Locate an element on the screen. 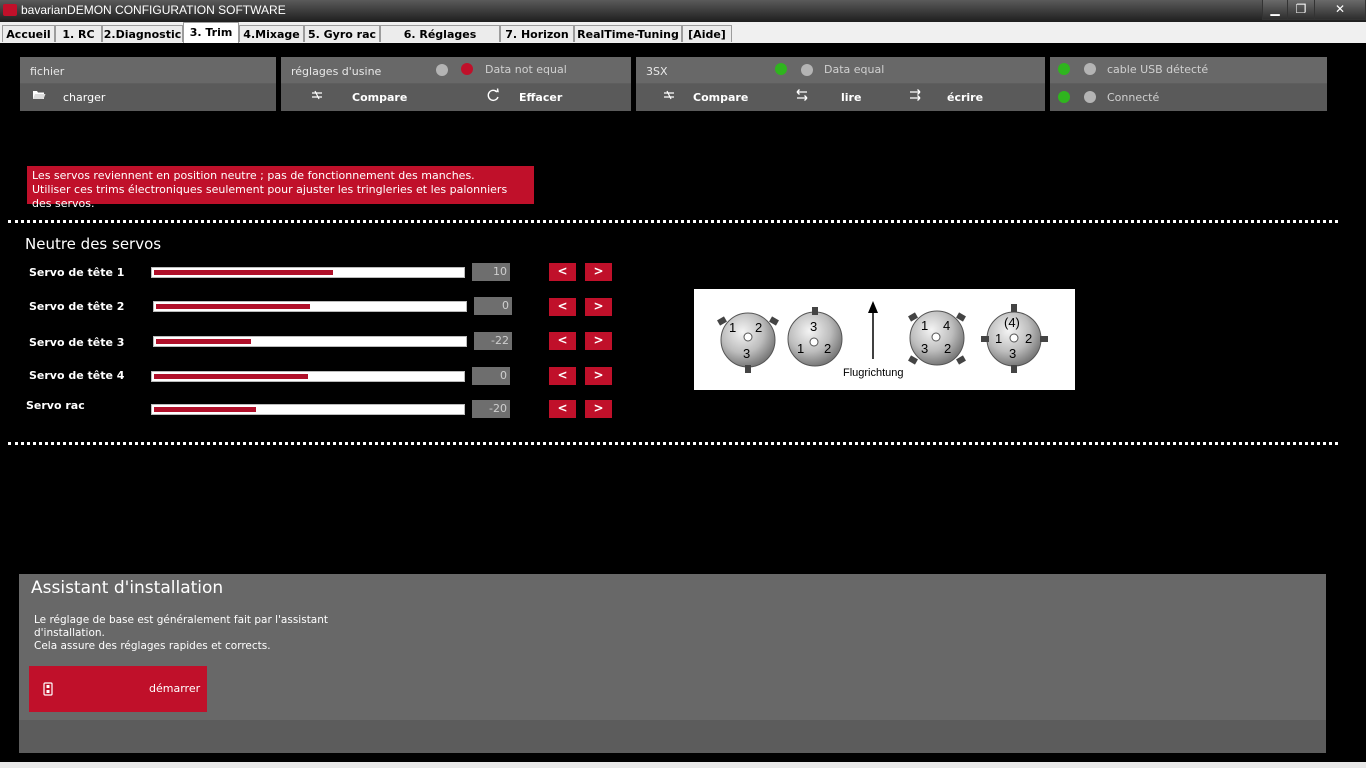 The image size is (1366, 768). model-panel: 3SX Data equal Compare lire écrire is located at coordinates (840, 84).